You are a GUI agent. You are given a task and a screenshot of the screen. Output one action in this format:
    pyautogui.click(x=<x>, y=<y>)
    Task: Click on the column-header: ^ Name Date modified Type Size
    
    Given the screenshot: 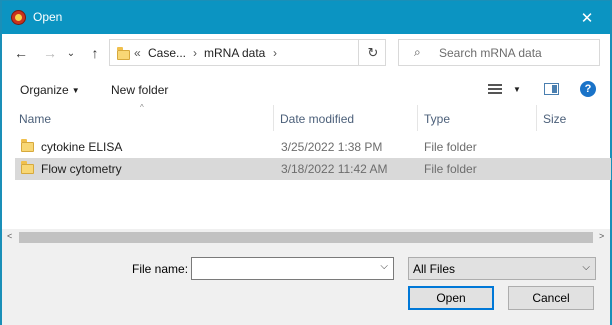 What is the action you would take?
    pyautogui.click(x=306, y=117)
    